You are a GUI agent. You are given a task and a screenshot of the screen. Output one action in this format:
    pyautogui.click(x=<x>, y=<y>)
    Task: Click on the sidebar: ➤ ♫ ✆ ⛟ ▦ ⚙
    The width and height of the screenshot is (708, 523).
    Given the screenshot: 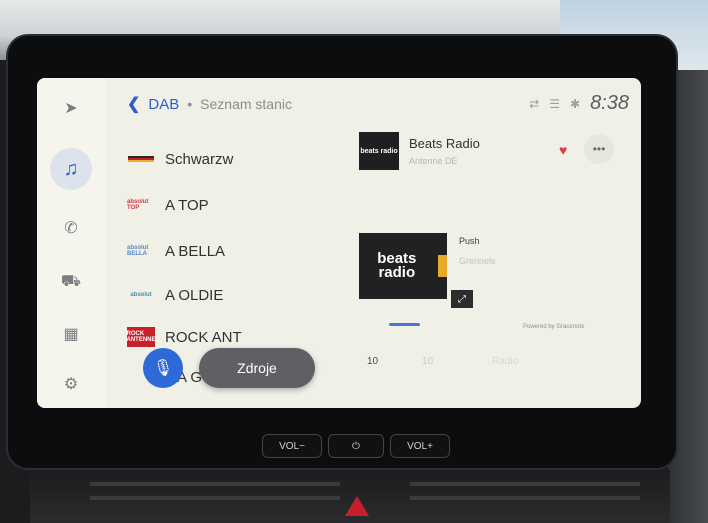 What is the action you would take?
    pyautogui.click(x=71, y=243)
    